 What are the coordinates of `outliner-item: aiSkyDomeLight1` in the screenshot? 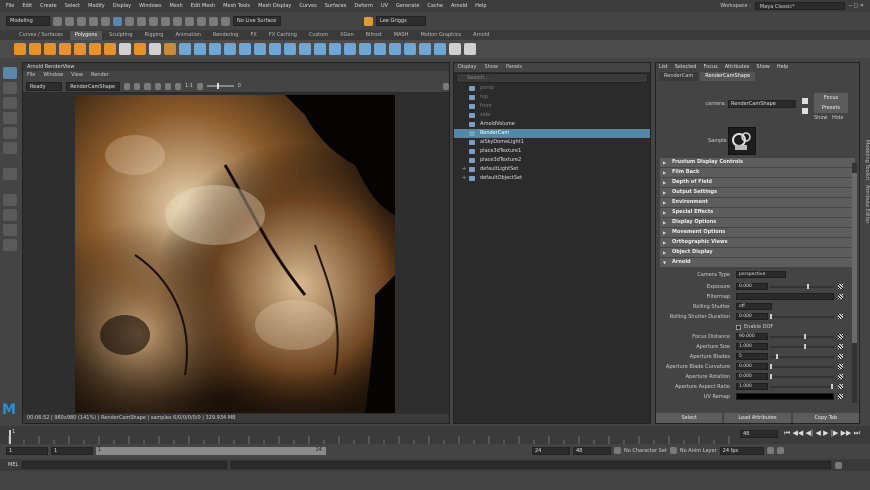 It's located at (552, 142).